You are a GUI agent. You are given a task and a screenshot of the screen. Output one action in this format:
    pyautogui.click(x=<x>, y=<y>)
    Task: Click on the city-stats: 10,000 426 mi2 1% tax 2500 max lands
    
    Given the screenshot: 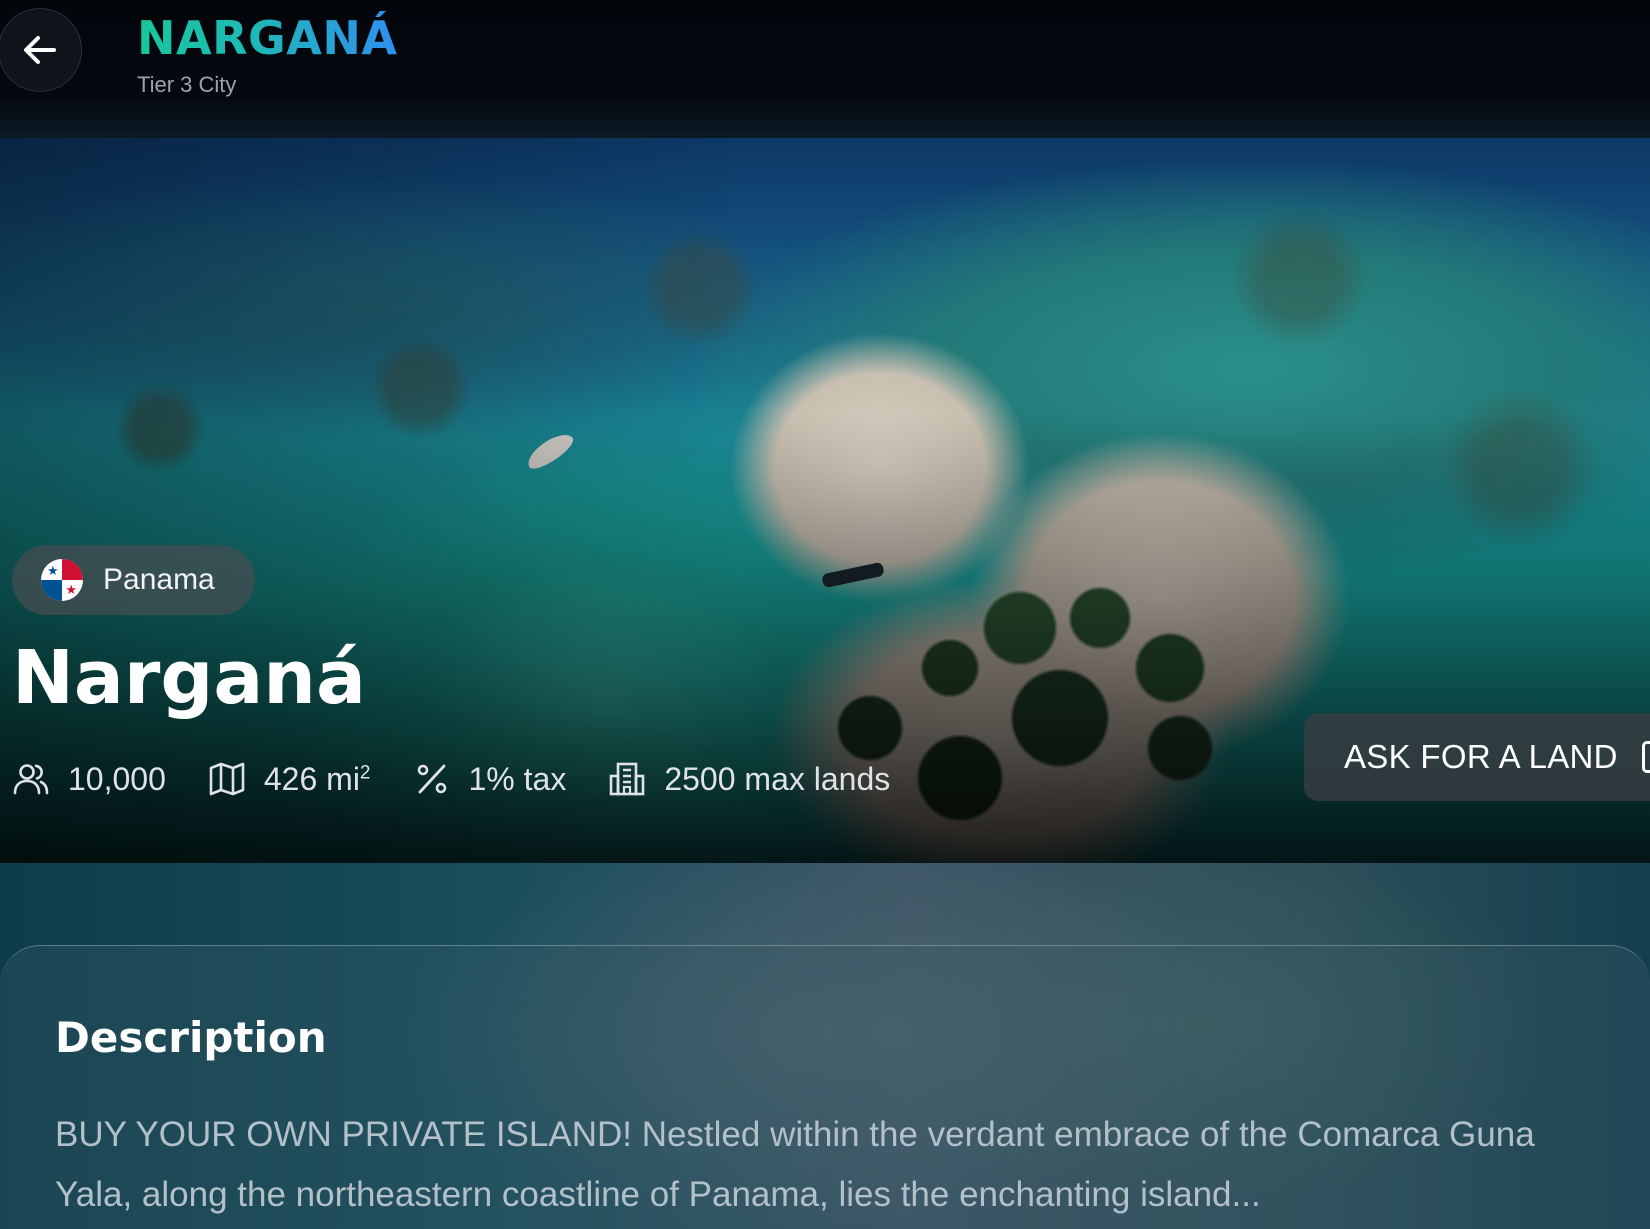 What is the action you would take?
    pyautogui.click(x=472, y=779)
    